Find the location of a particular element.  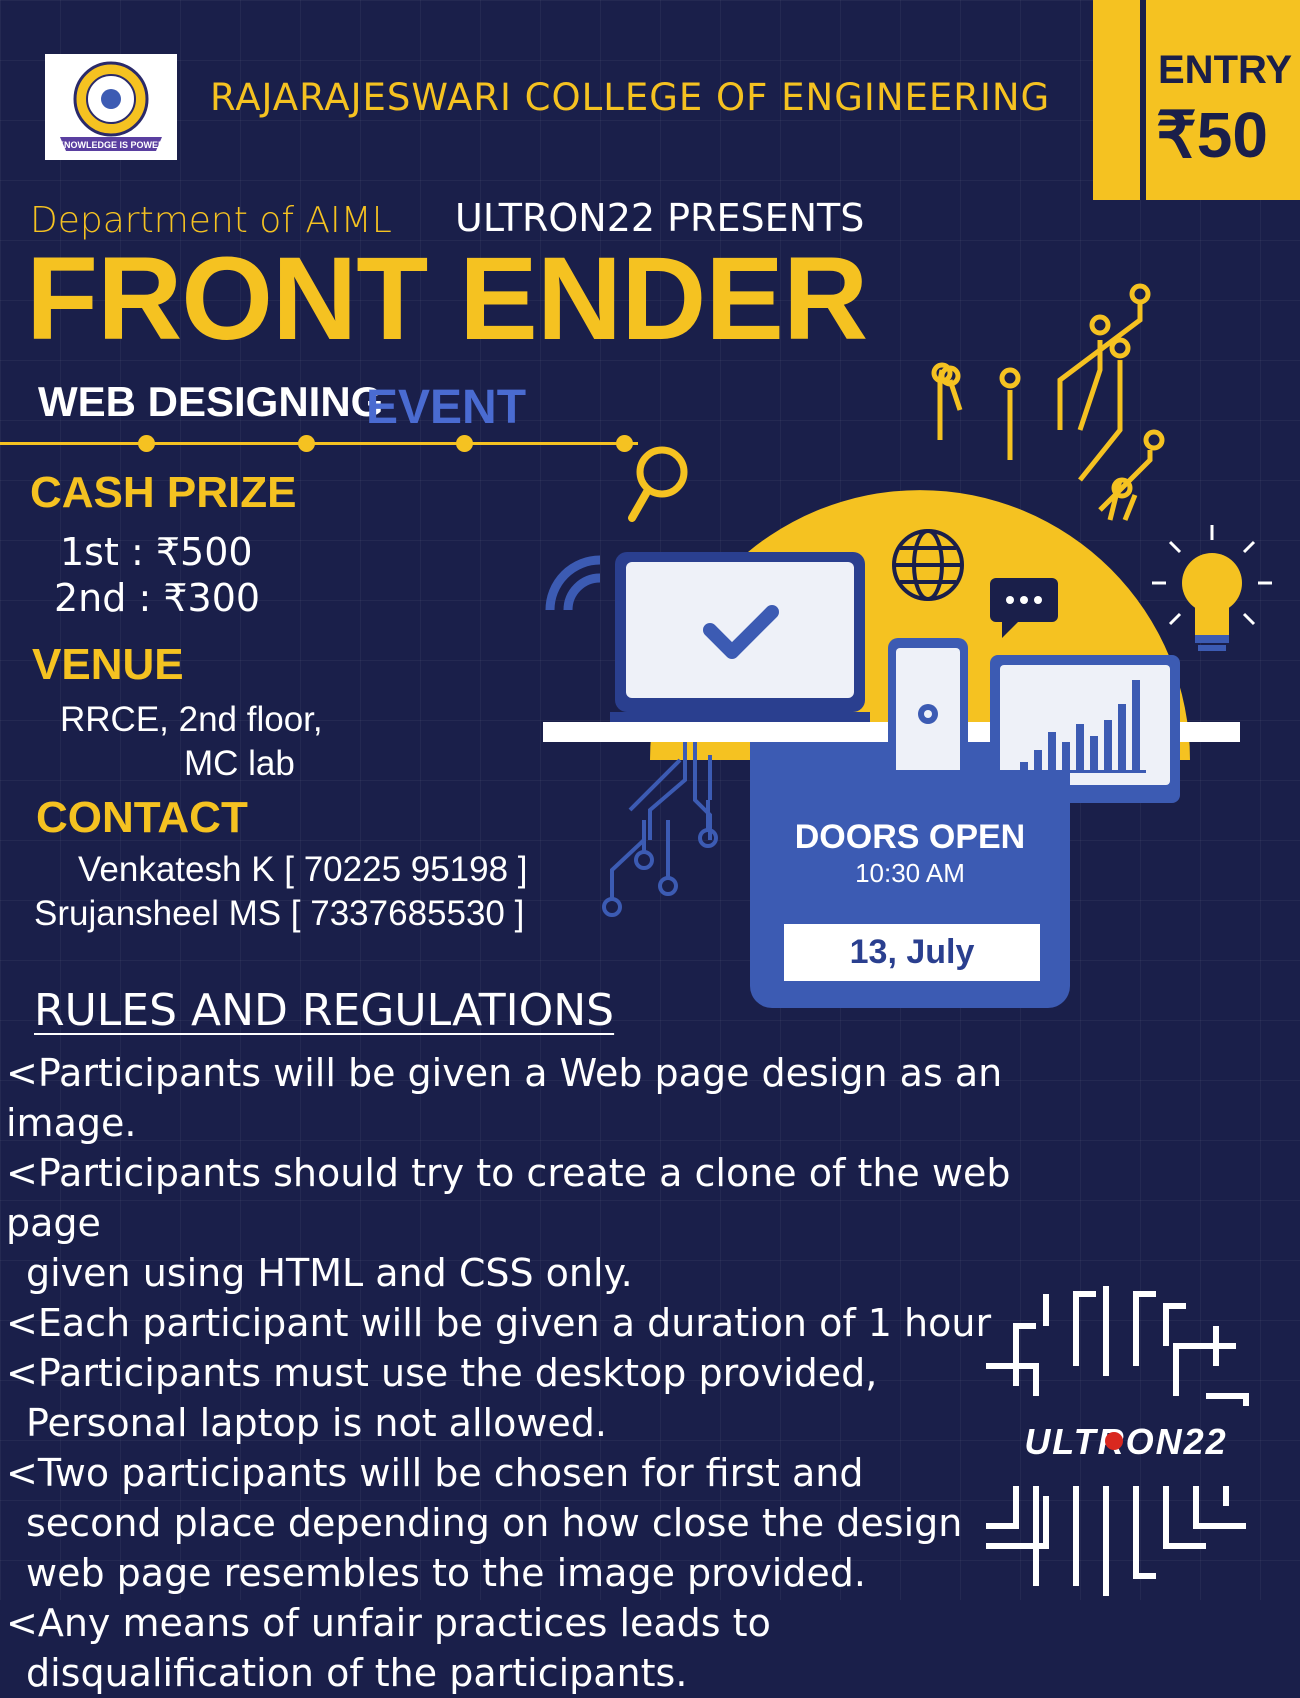

entry-label: ENTRY is located at coordinates (1225, 70).